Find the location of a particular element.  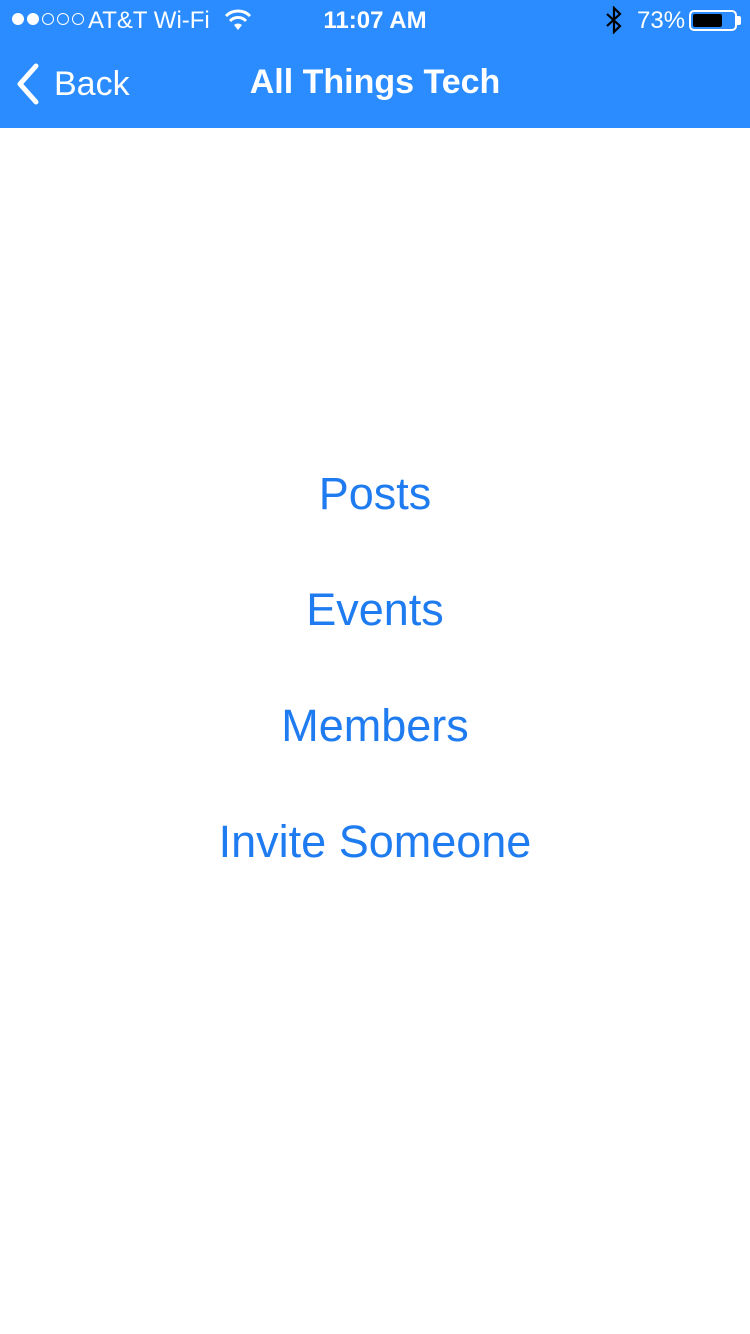

battery-icon is located at coordinates (713, 20).